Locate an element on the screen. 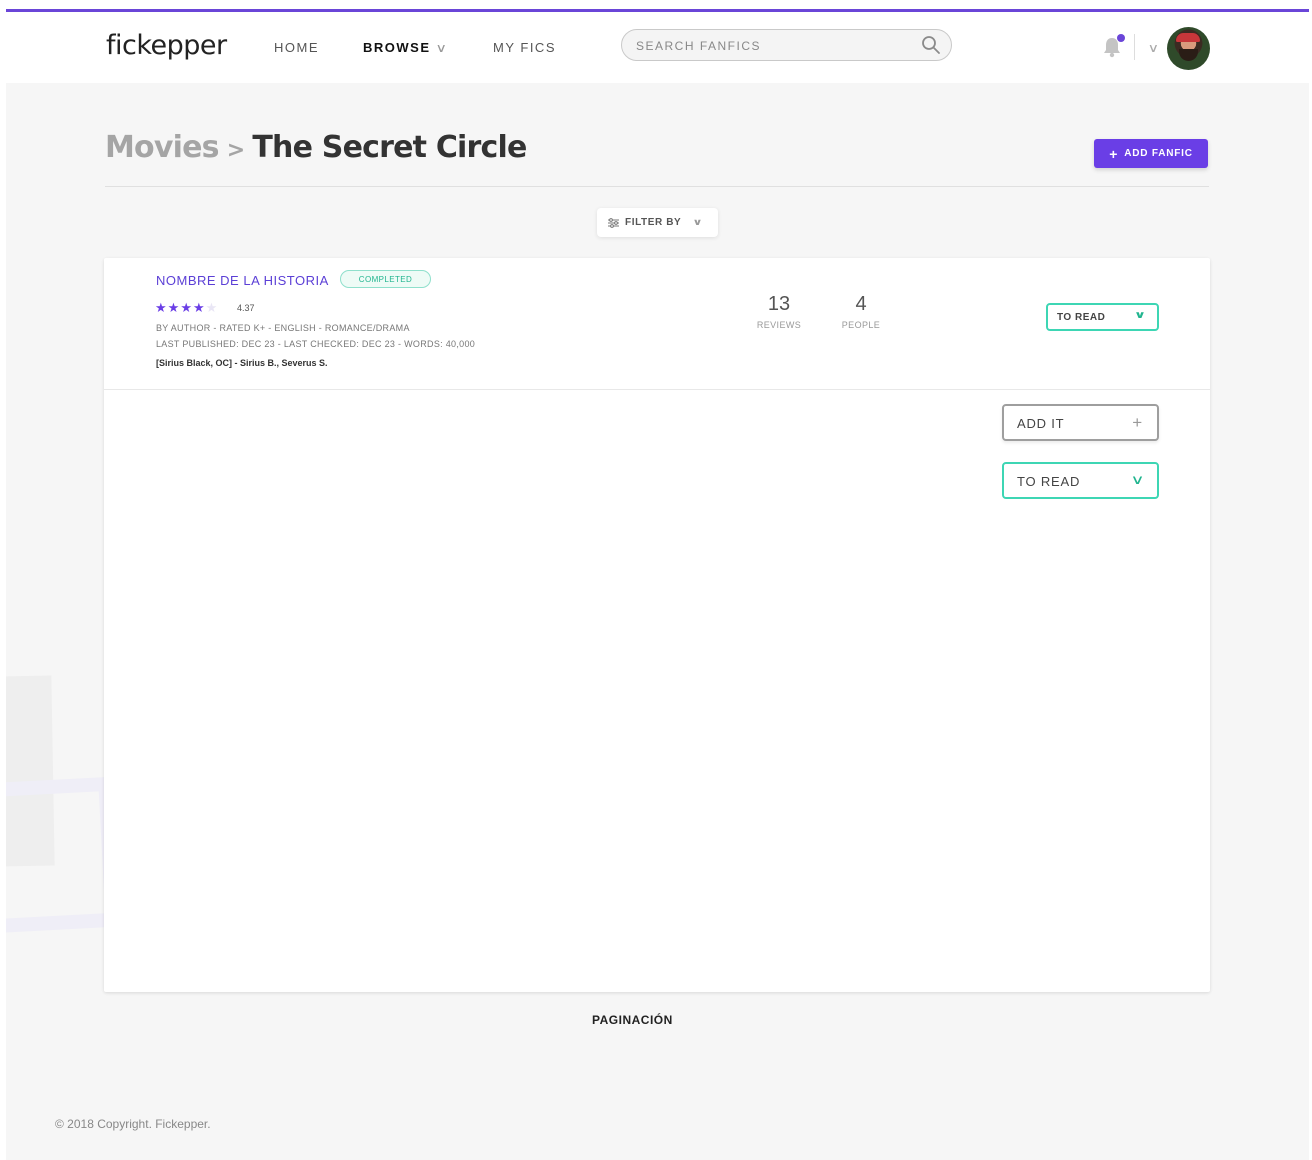 The height and width of the screenshot is (1160, 1312). rating-value: 4.37 is located at coordinates (246, 308).